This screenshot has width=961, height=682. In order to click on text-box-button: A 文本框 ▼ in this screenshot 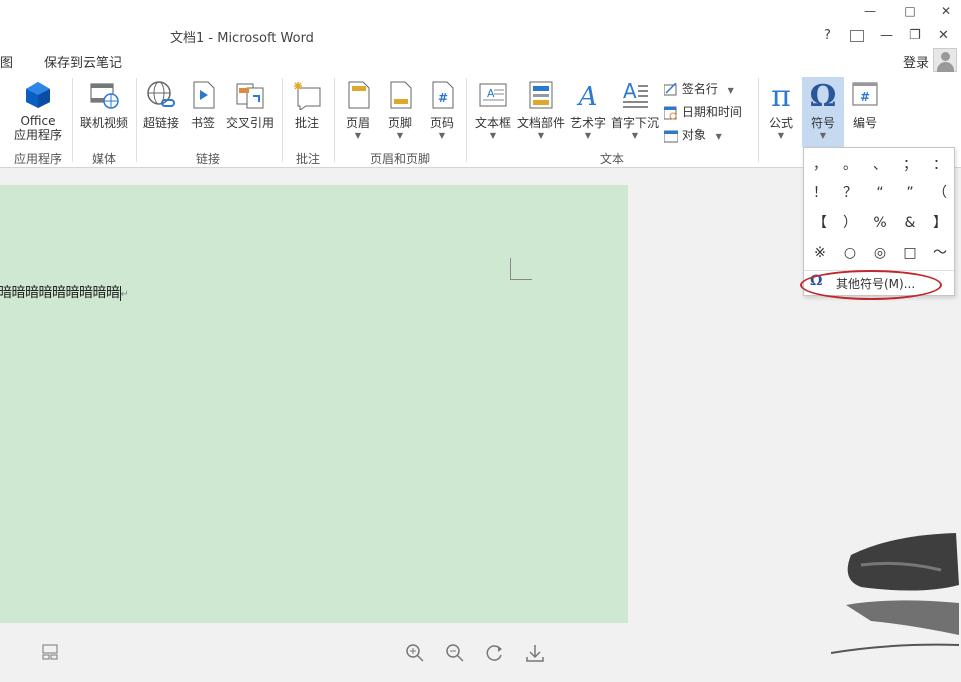, I will do `click(493, 110)`.